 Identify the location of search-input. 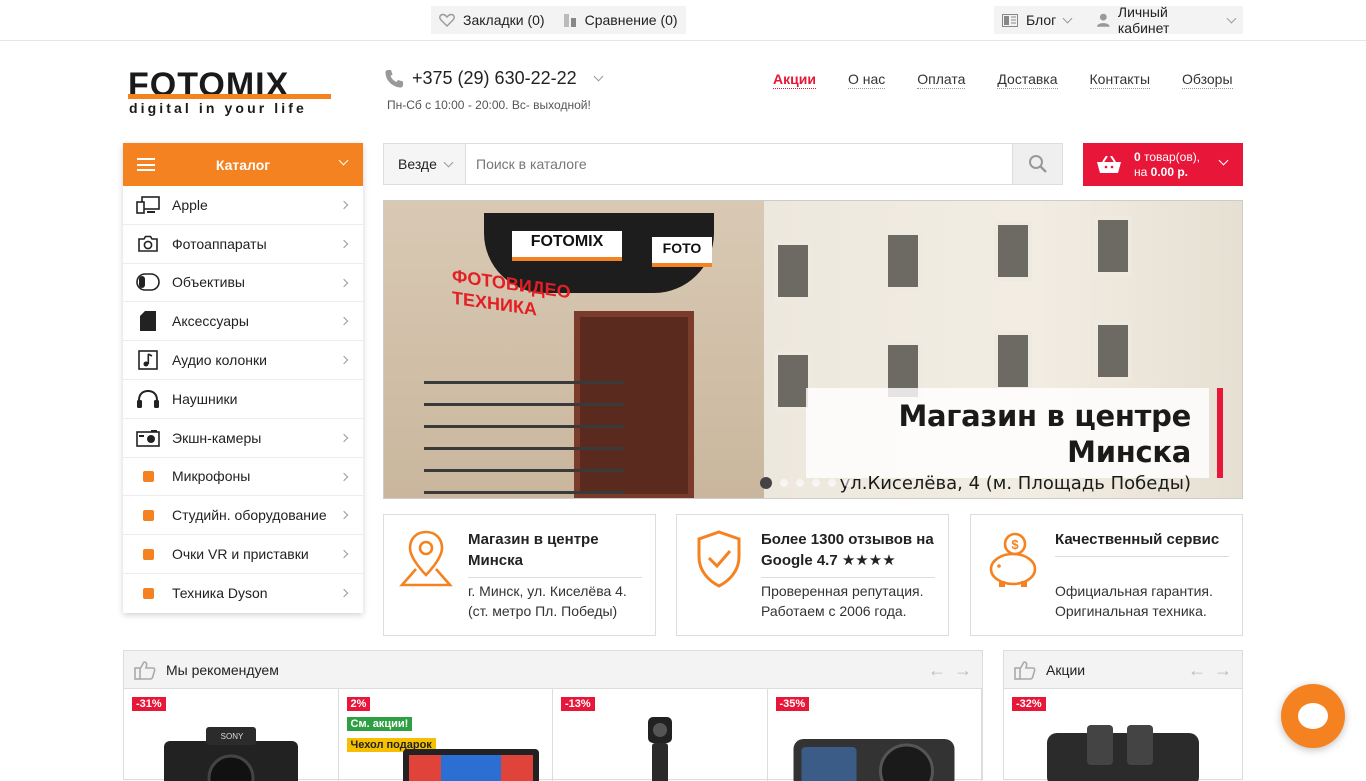
(739, 164).